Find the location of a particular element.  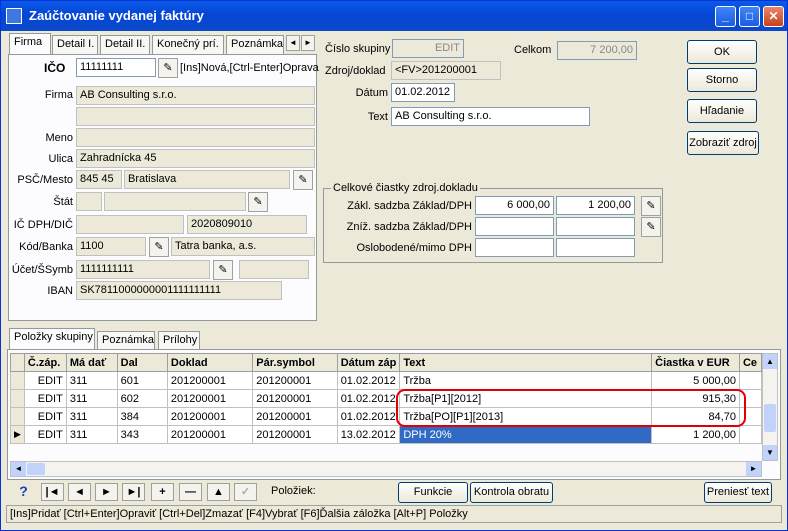

maximize-button: □ is located at coordinates (749, 16).